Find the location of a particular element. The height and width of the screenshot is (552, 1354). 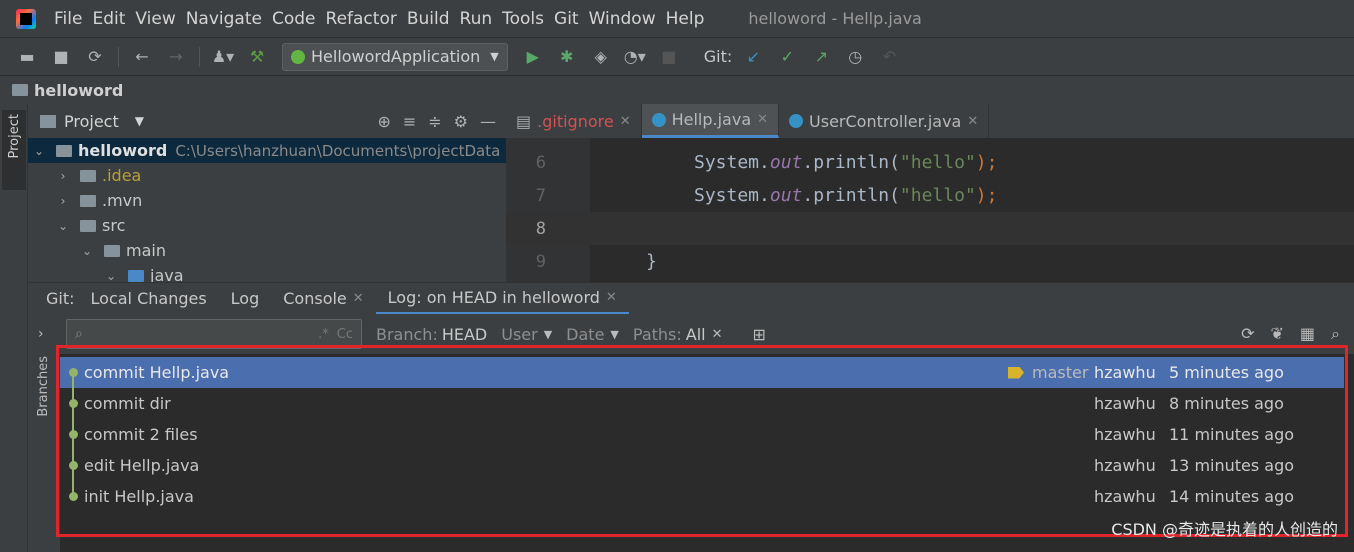

spring-icon is located at coordinates (298, 56).